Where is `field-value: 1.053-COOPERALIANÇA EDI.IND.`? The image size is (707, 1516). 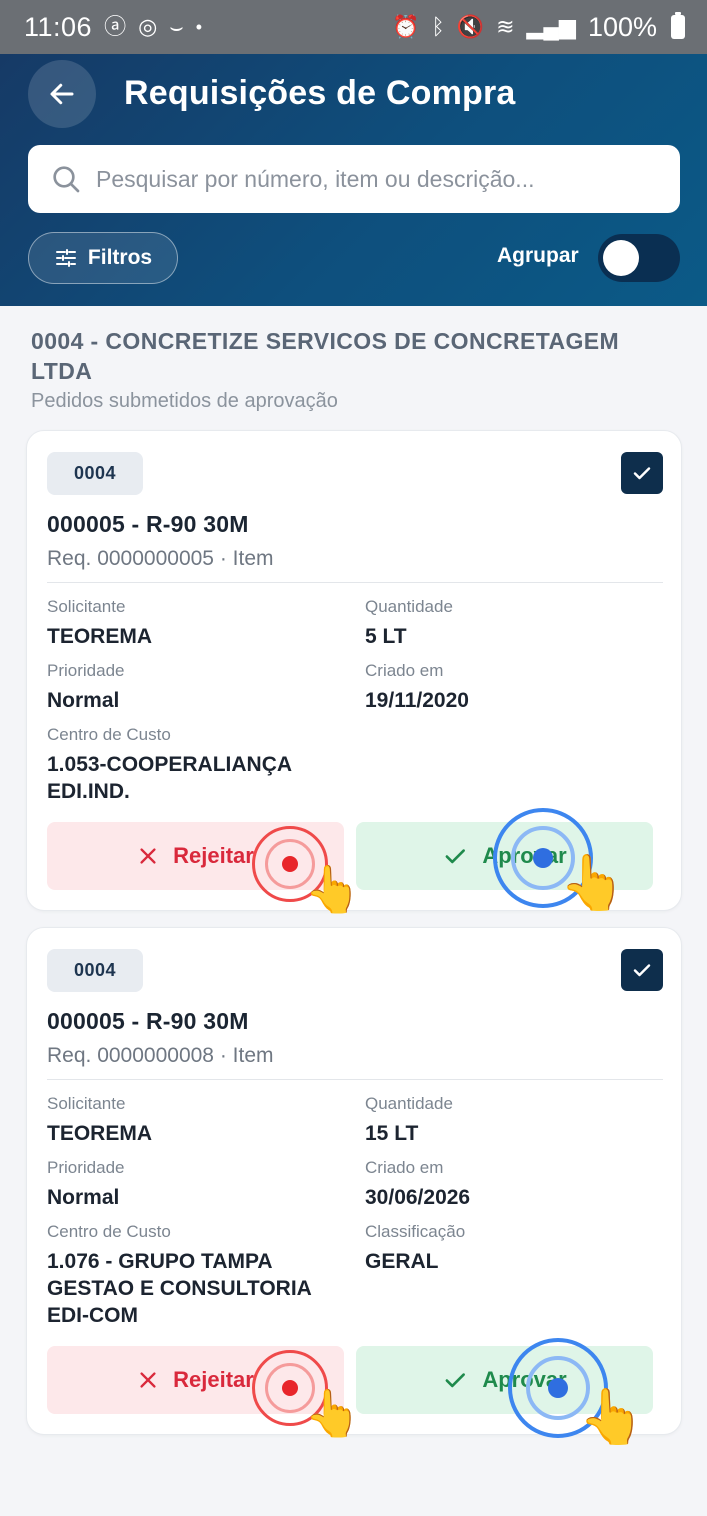
field-value: 1.053-COOPERALIANÇA EDI.IND. is located at coordinates (169, 778).